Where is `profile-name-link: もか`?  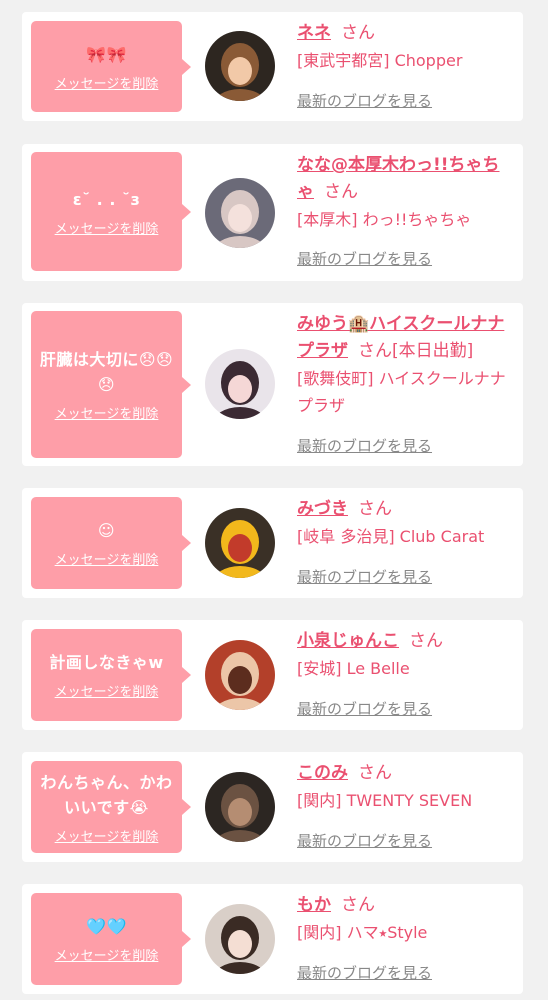
profile-name-link: もか is located at coordinates (314, 905).